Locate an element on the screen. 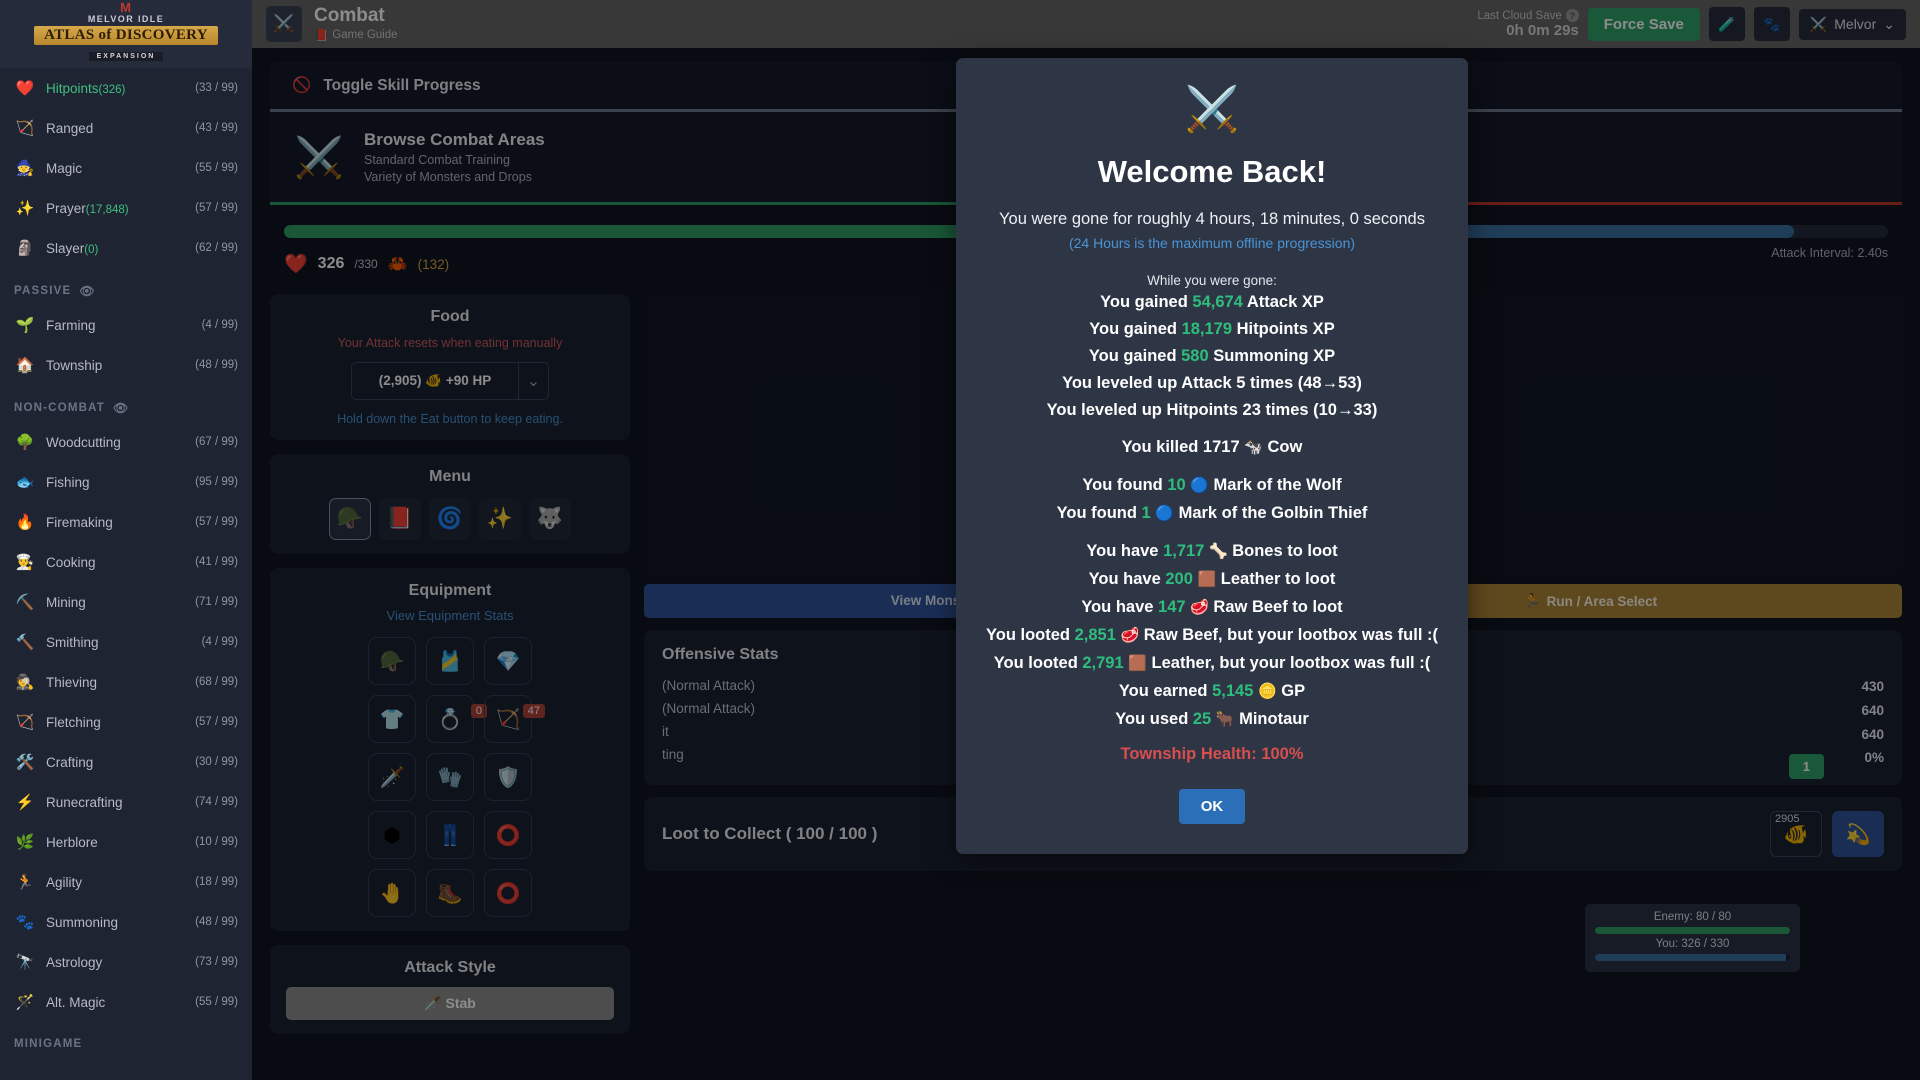 The image size is (1920, 1080). heart-icon: ❤️ is located at coordinates (25, 88).